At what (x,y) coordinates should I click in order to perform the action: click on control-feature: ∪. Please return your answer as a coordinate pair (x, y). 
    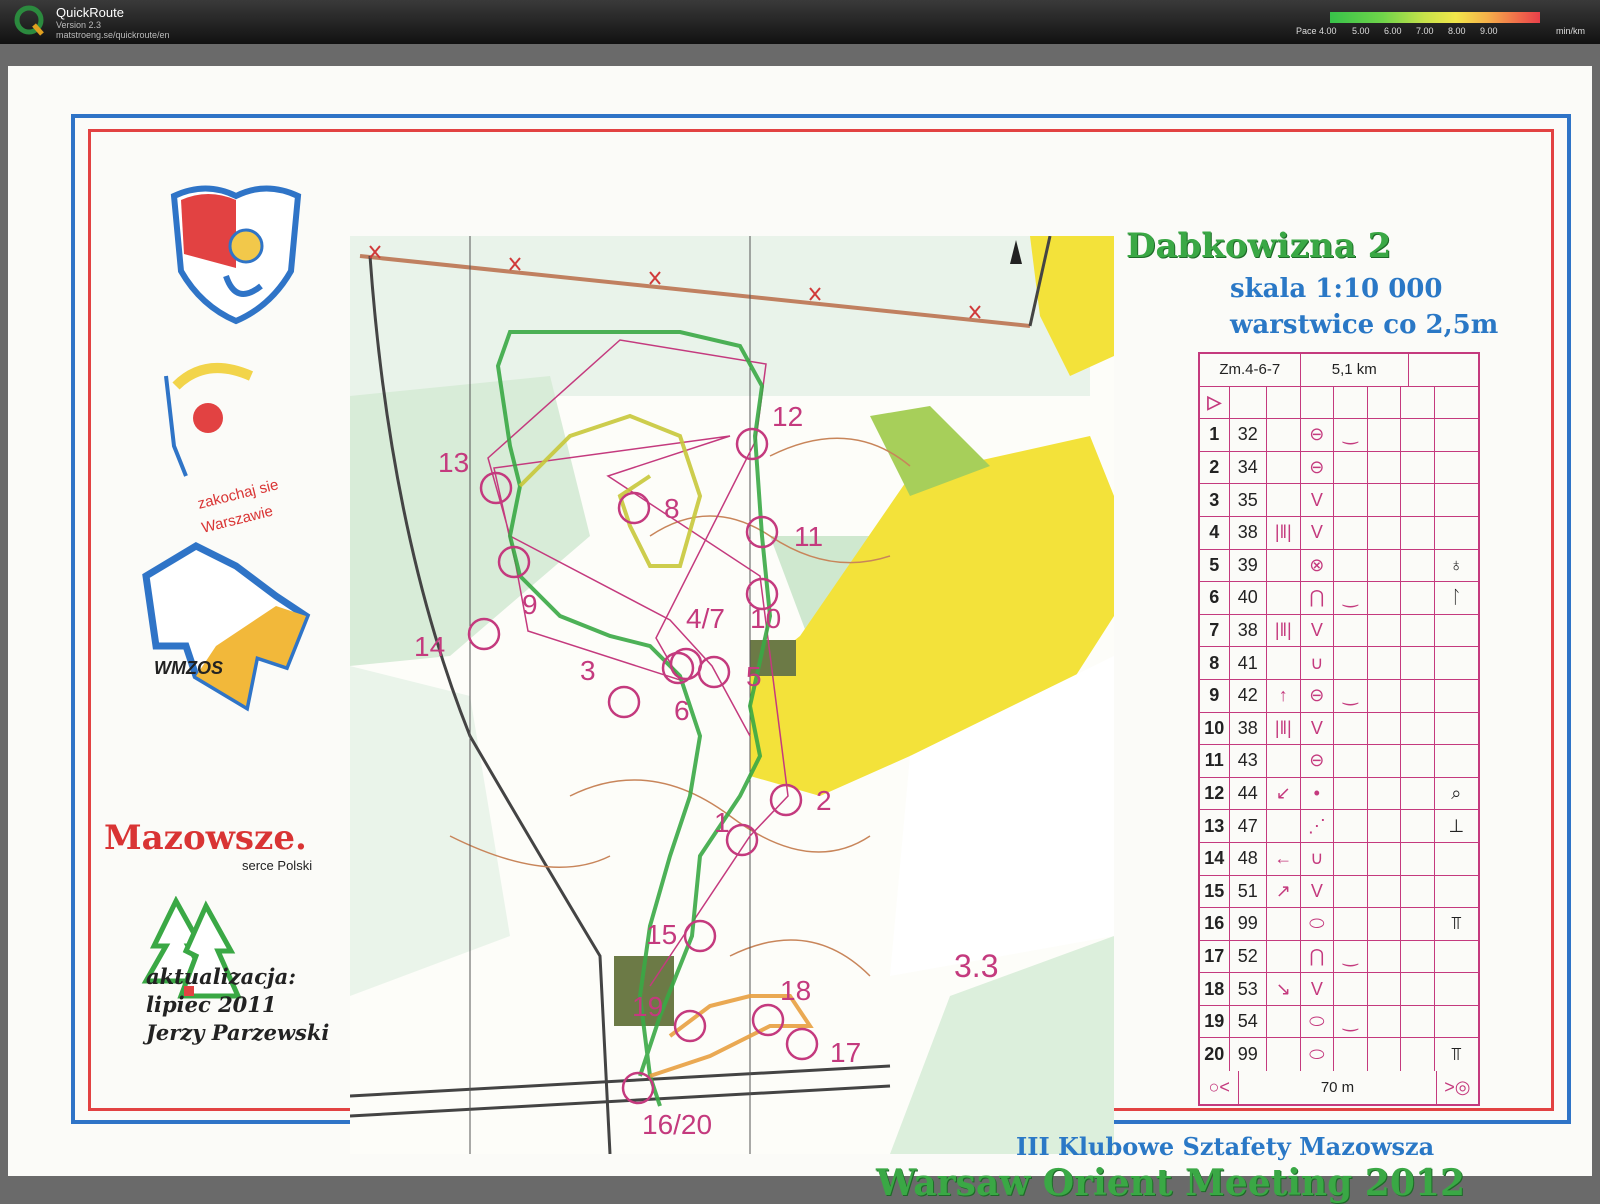
    Looking at the image, I should click on (1318, 858).